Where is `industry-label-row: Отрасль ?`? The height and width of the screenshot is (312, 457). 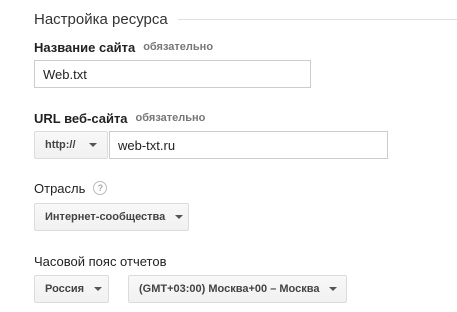 industry-label-row: Отрасль ? is located at coordinates (71, 188).